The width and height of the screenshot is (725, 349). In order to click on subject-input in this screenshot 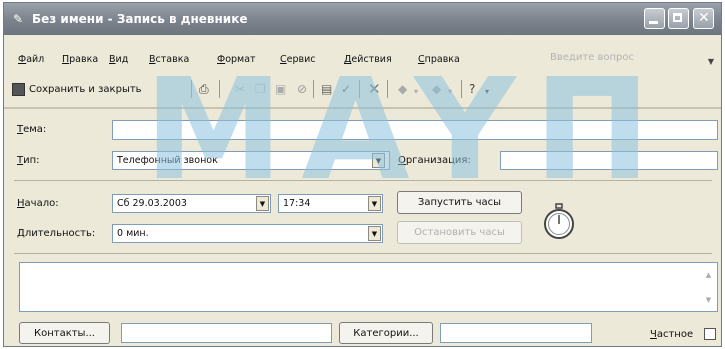, I will do `click(415, 130)`.